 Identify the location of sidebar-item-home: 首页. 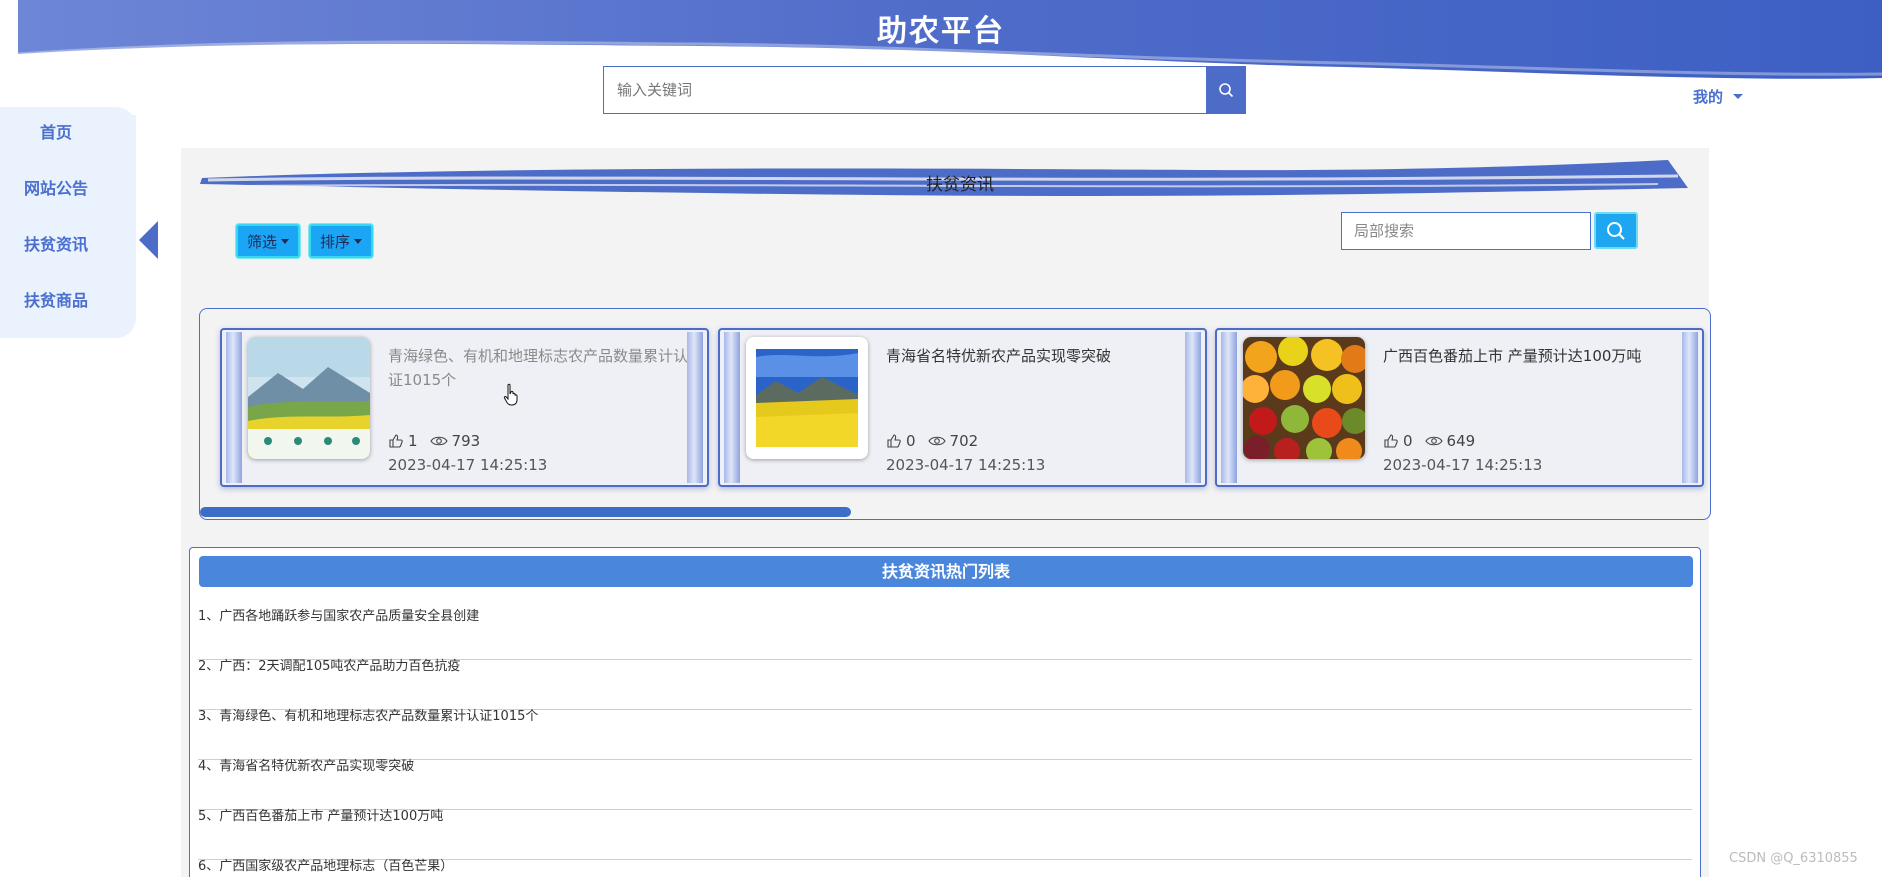
(56, 131).